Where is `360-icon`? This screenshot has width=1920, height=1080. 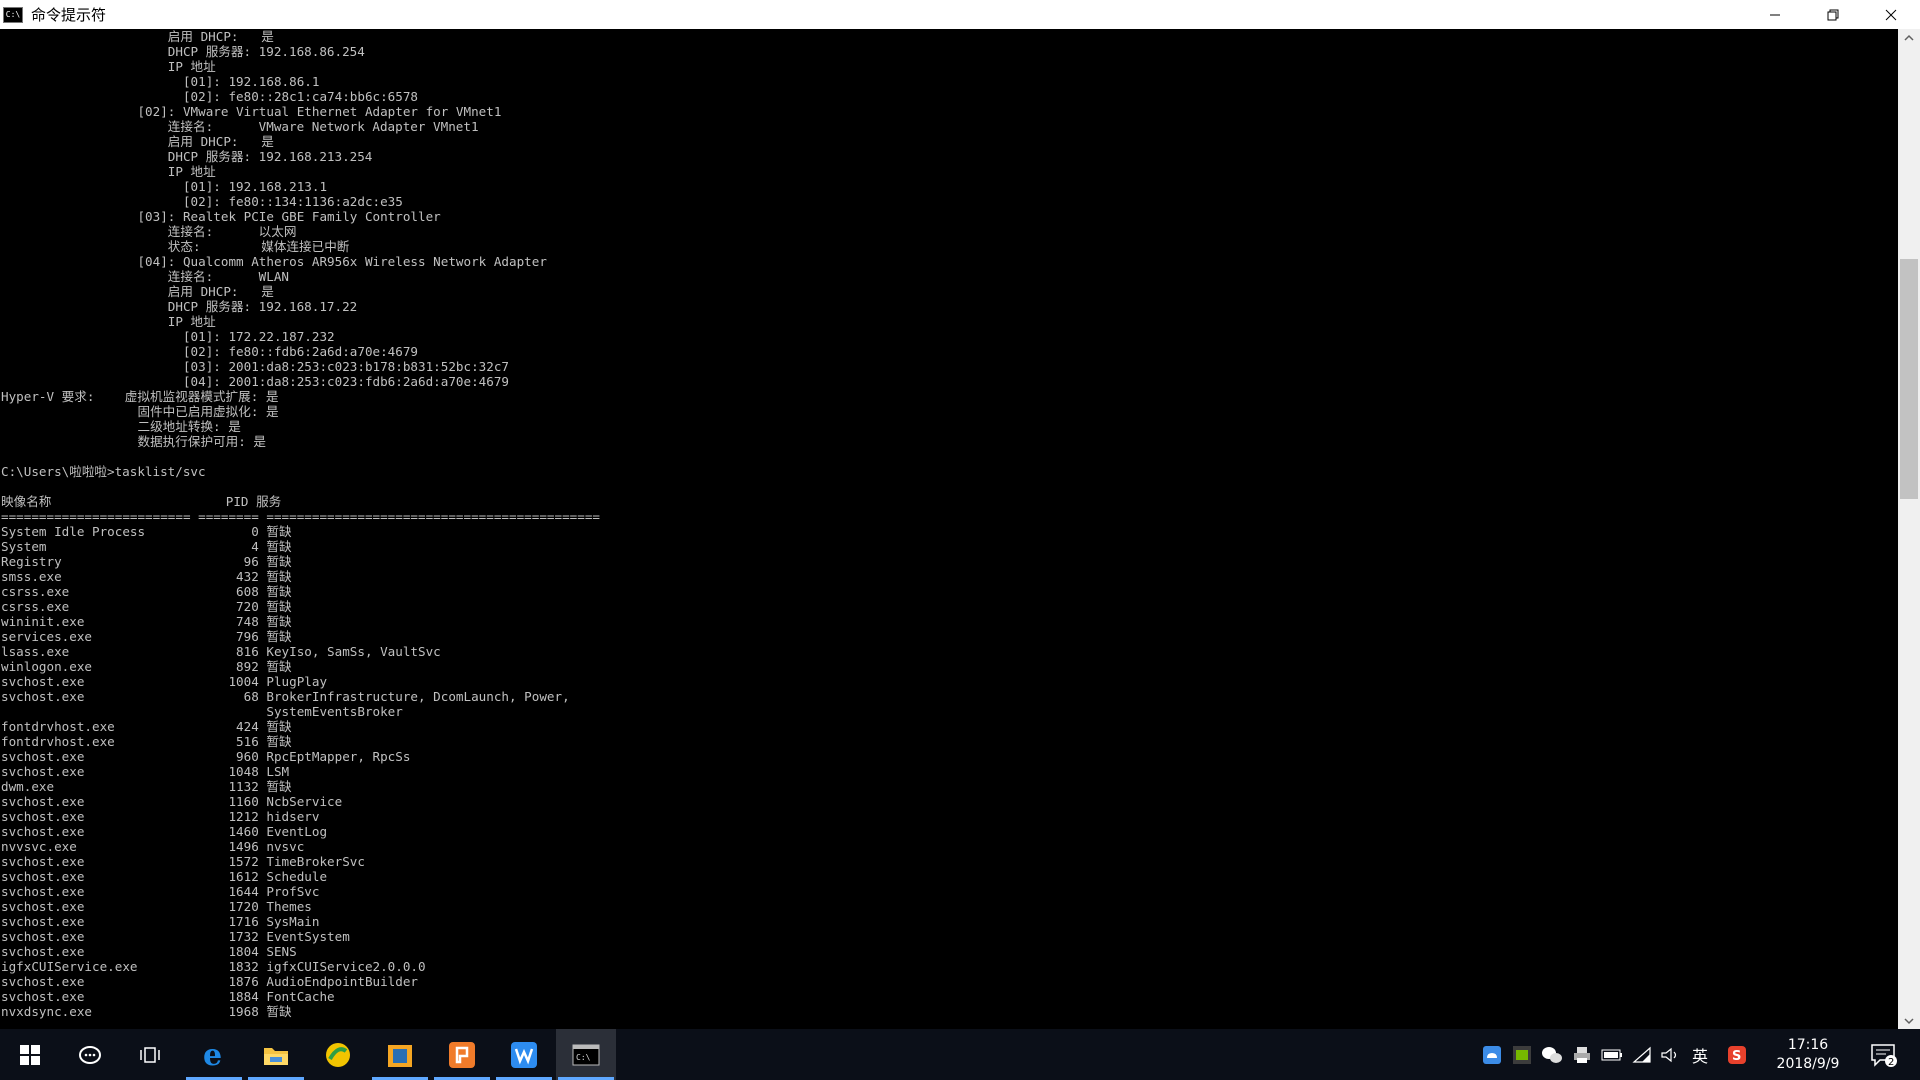 360-icon is located at coordinates (338, 1054).